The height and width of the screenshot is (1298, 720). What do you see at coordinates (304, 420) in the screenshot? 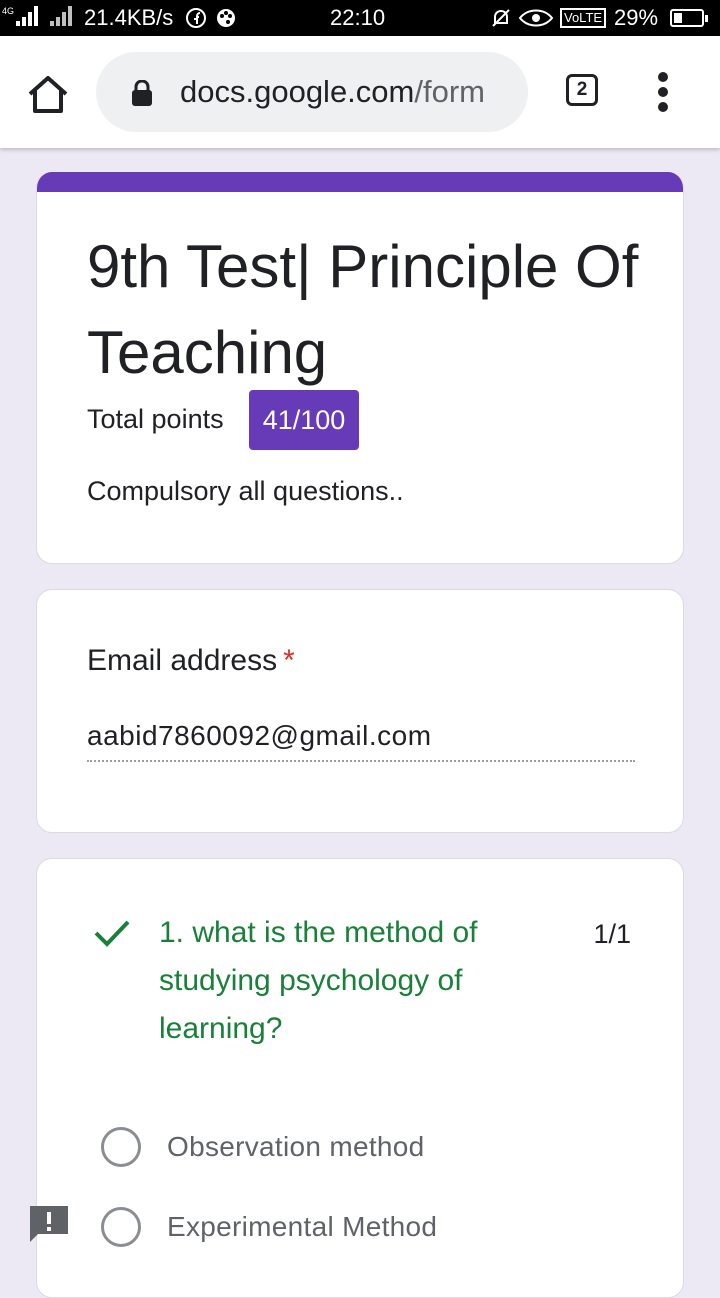
I see `score-badge: 41/100` at bounding box center [304, 420].